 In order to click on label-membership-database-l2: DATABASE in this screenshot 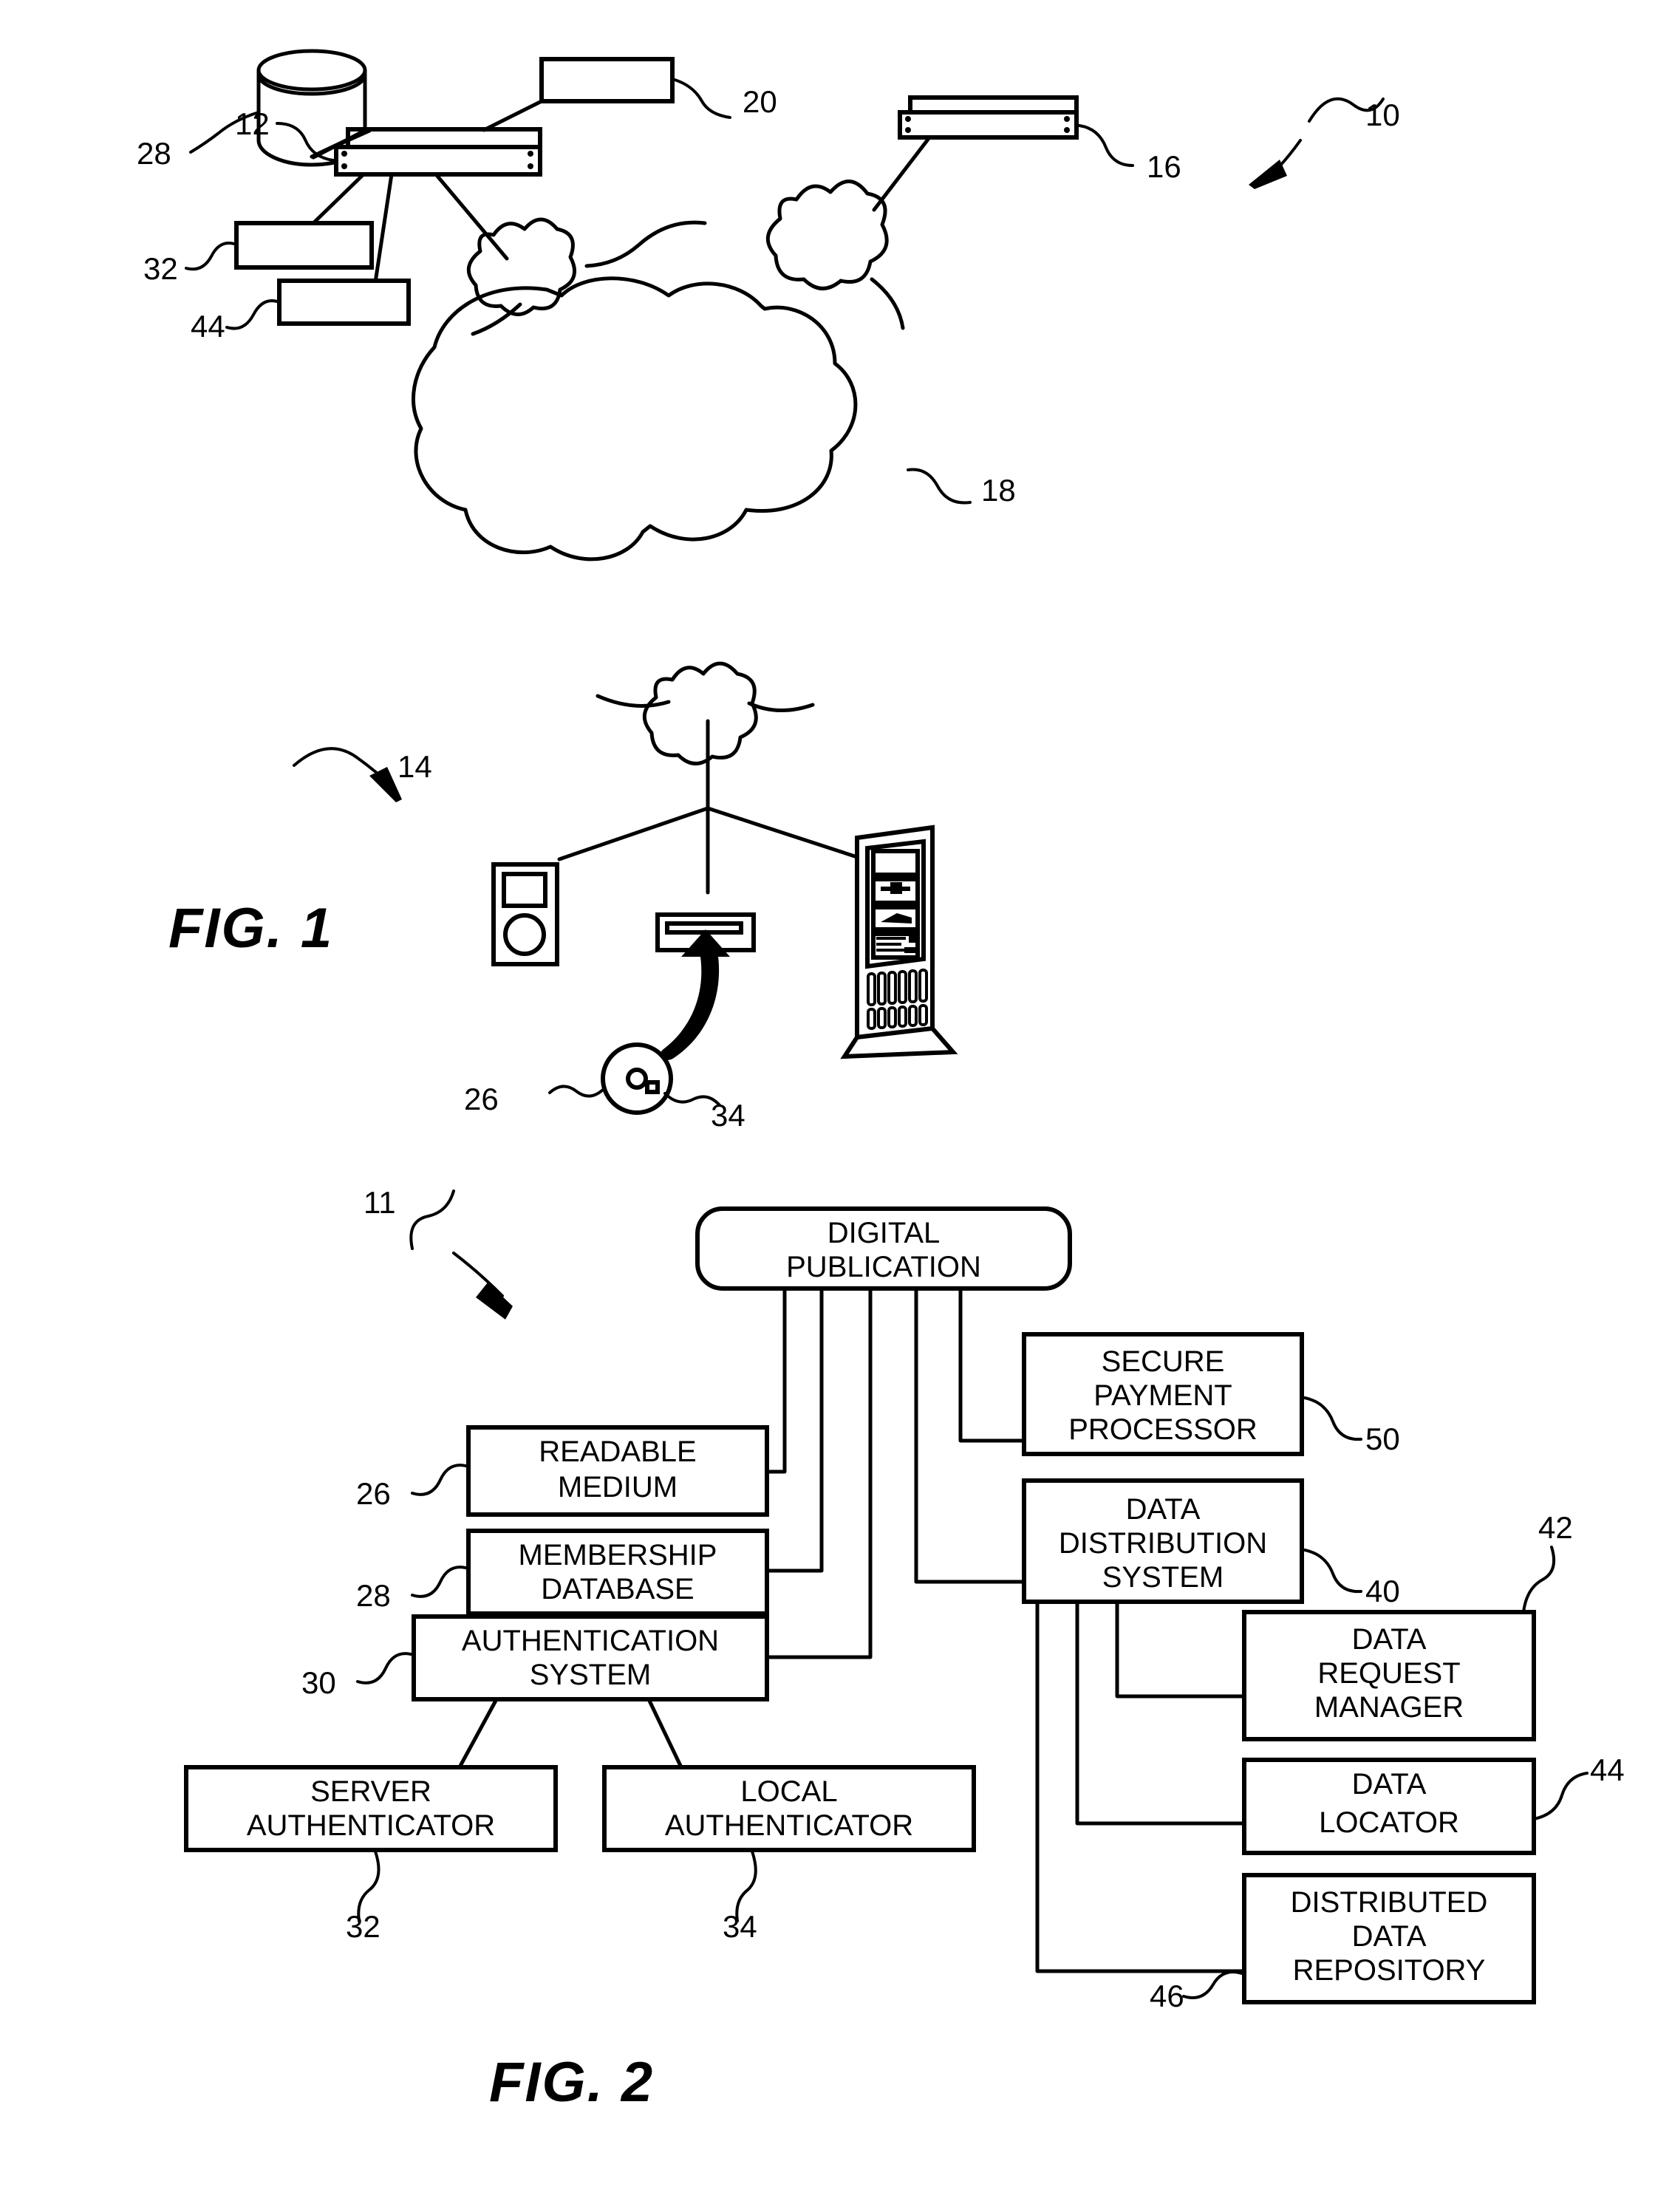, I will do `click(617, 1589)`.